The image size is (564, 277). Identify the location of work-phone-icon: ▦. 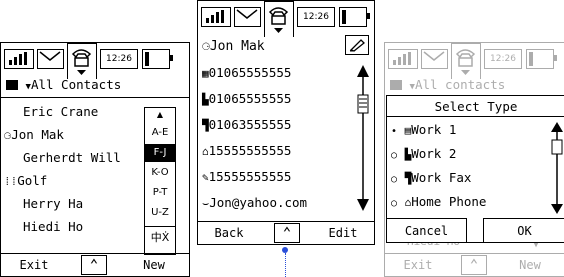
(205, 73).